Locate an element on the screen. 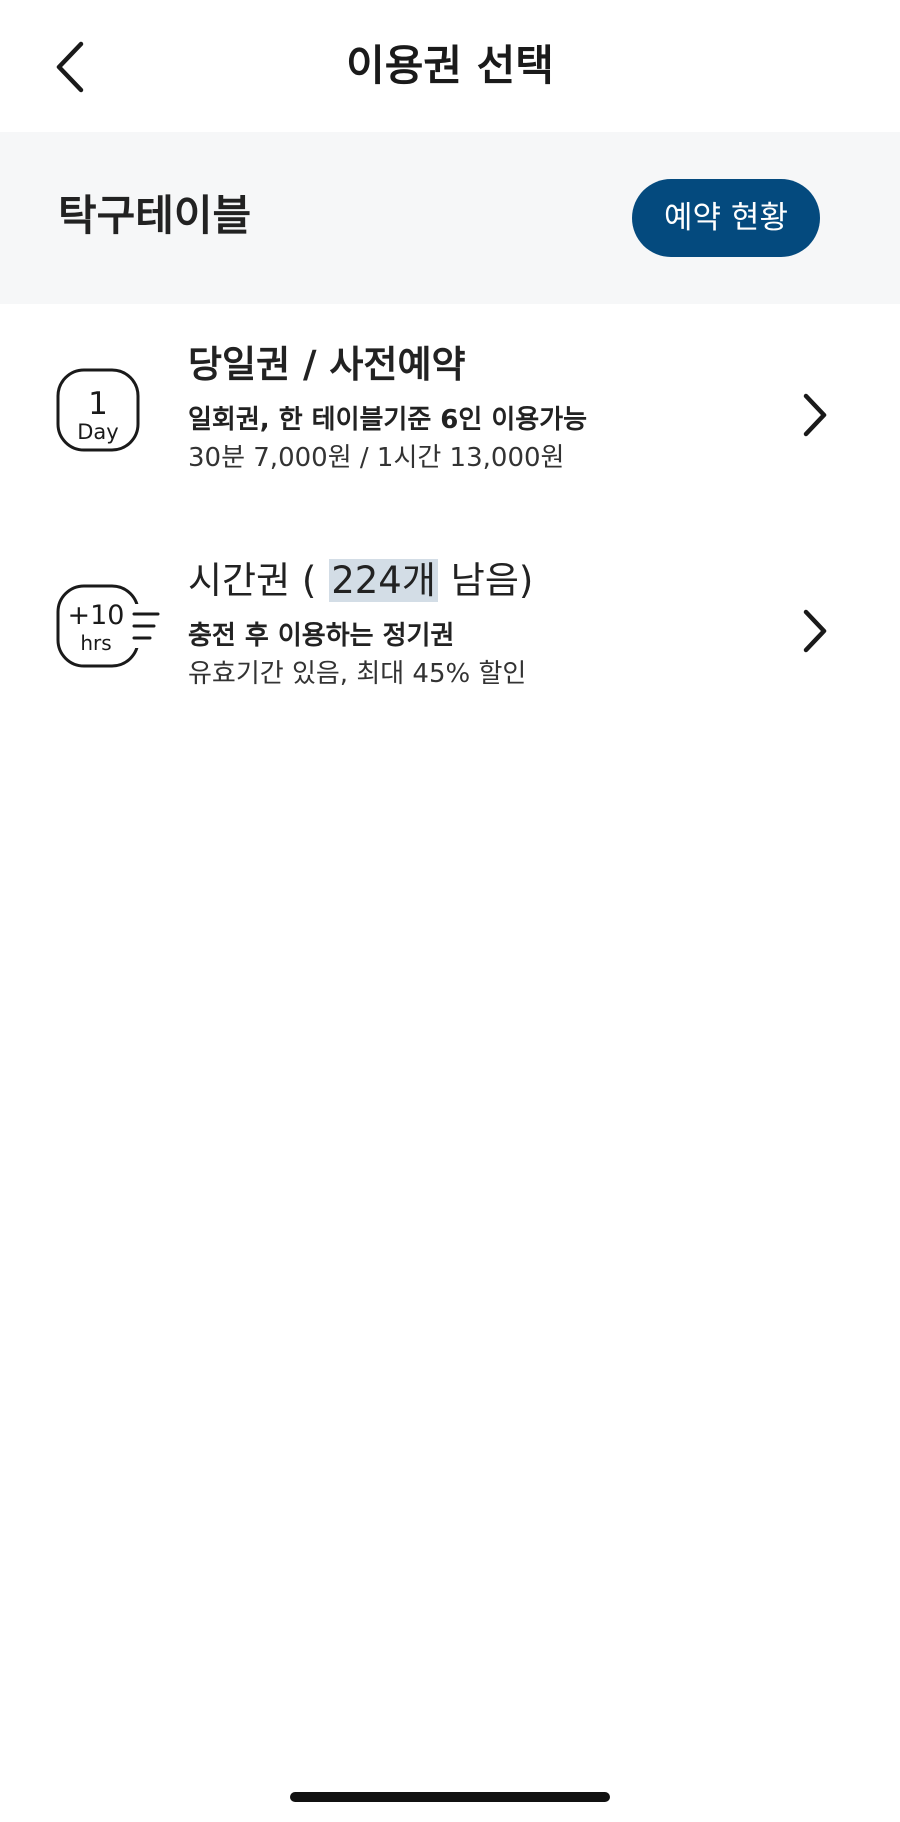  ticket-title-prefix: 시간권 ( is located at coordinates (252, 580).